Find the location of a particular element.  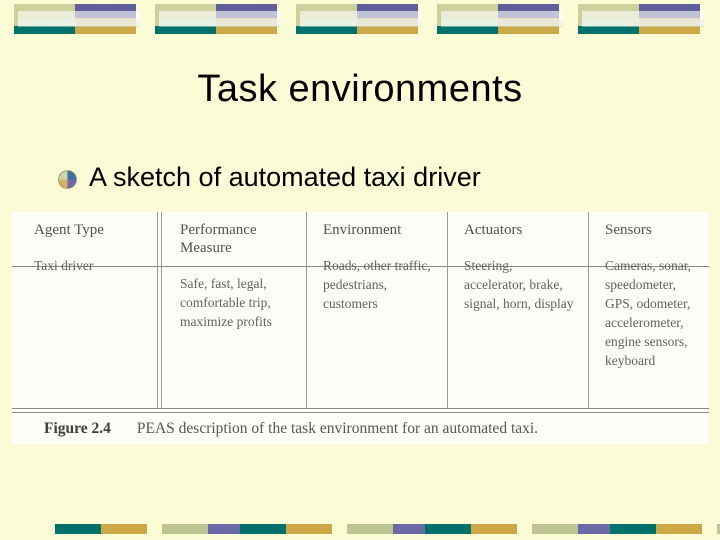

column-header: Environment is located at coordinates (362, 230).